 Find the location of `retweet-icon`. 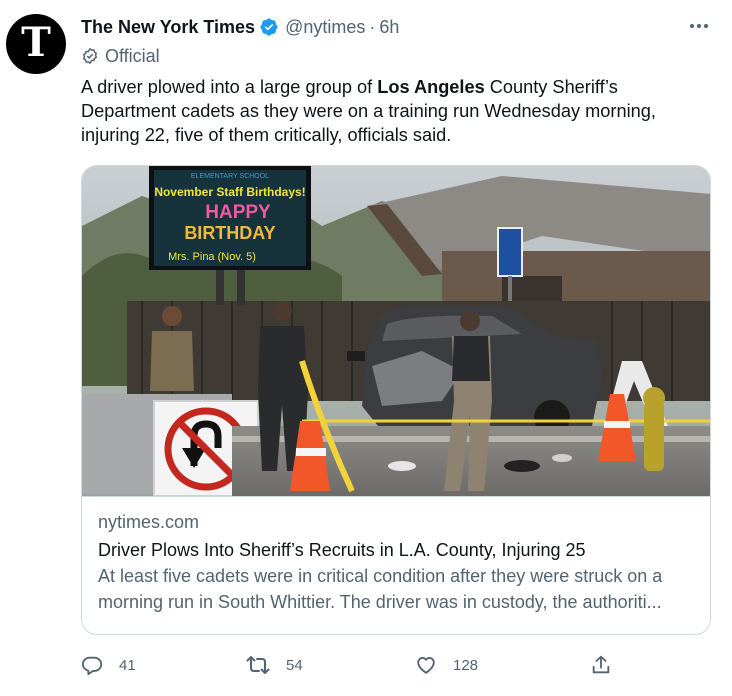

retweet-icon is located at coordinates (258, 665).